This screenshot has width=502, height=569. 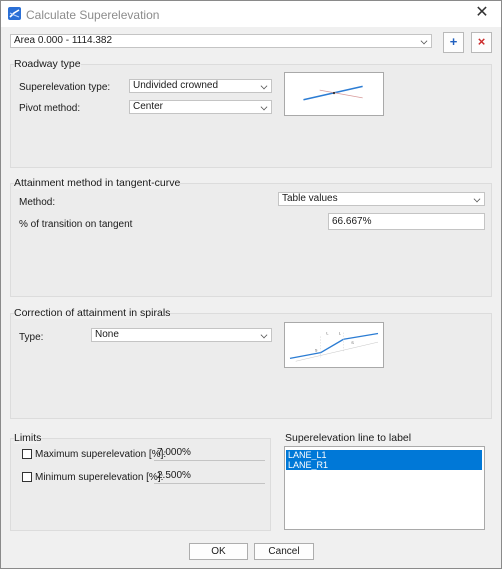 I want to click on transition-input: 66.667%, so click(x=406, y=221).